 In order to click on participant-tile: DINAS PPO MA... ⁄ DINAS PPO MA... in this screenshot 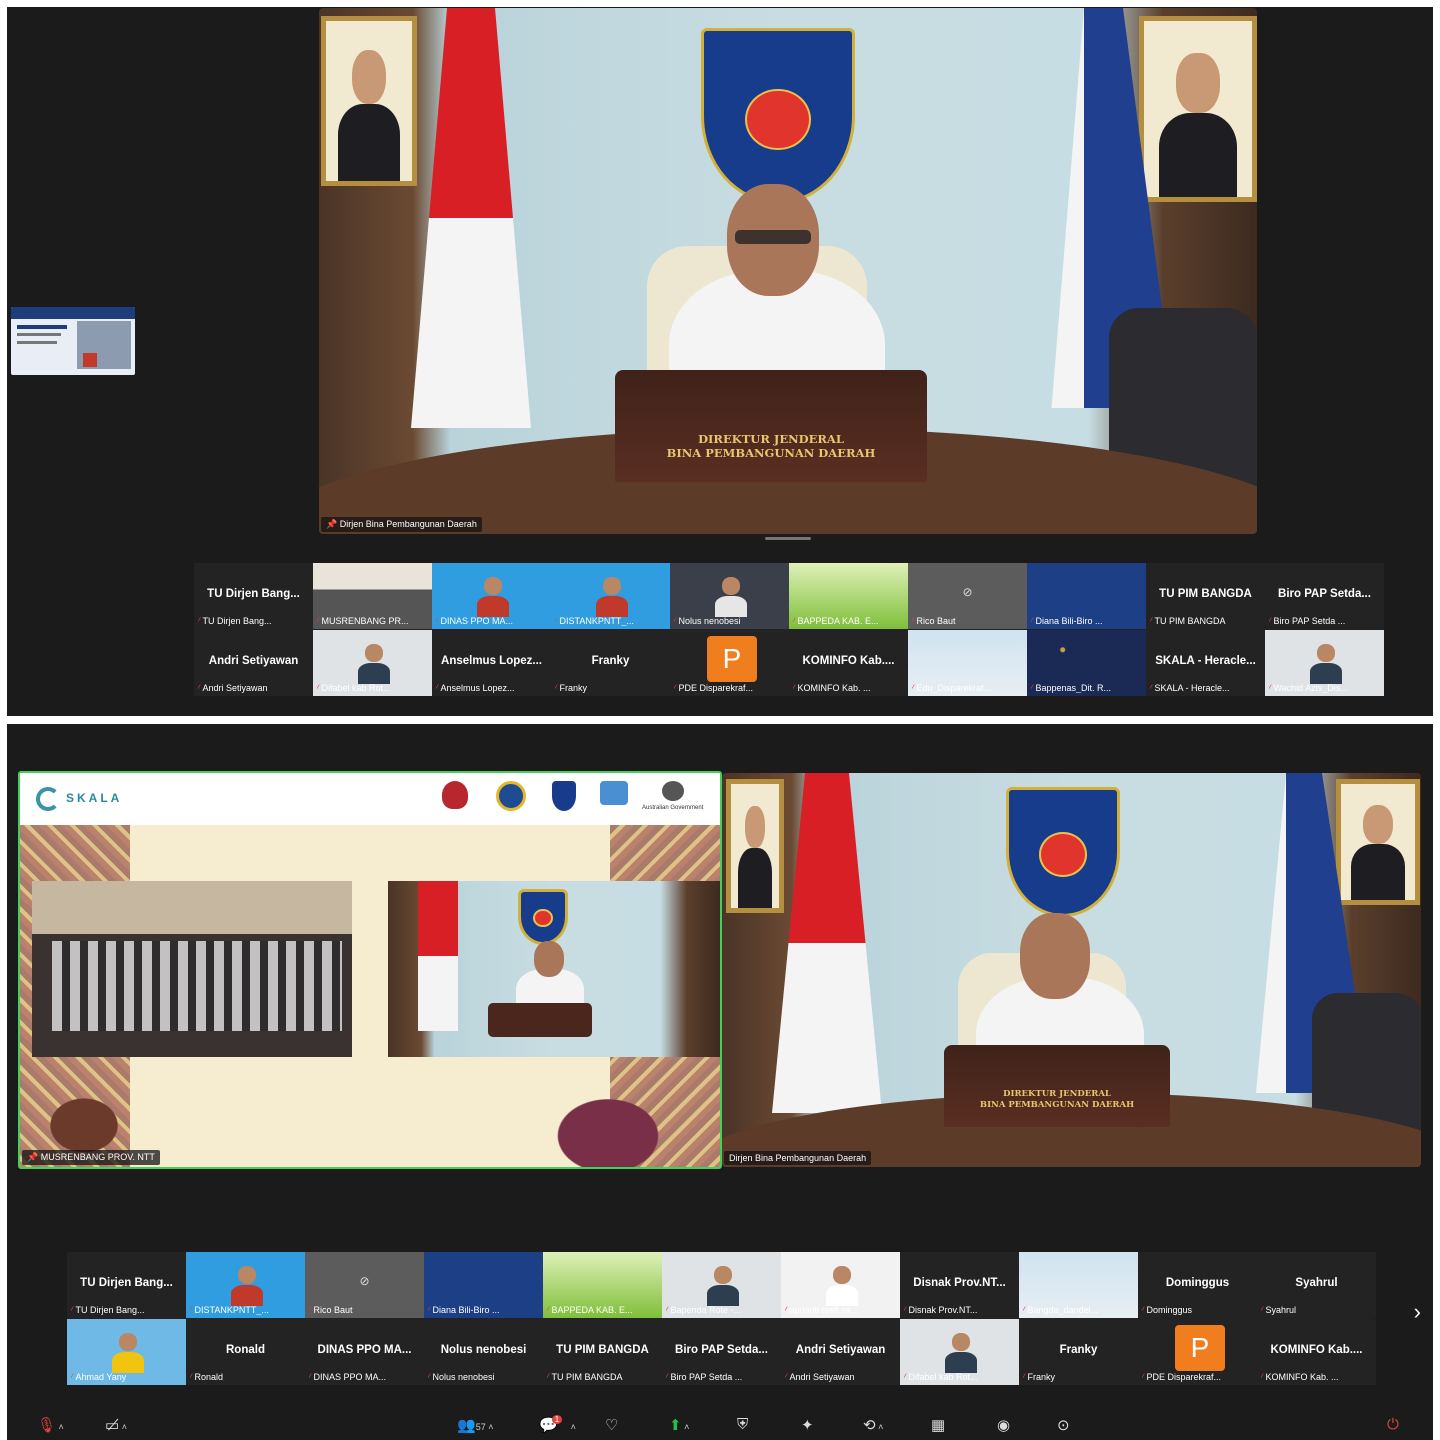, I will do `click(364, 1352)`.